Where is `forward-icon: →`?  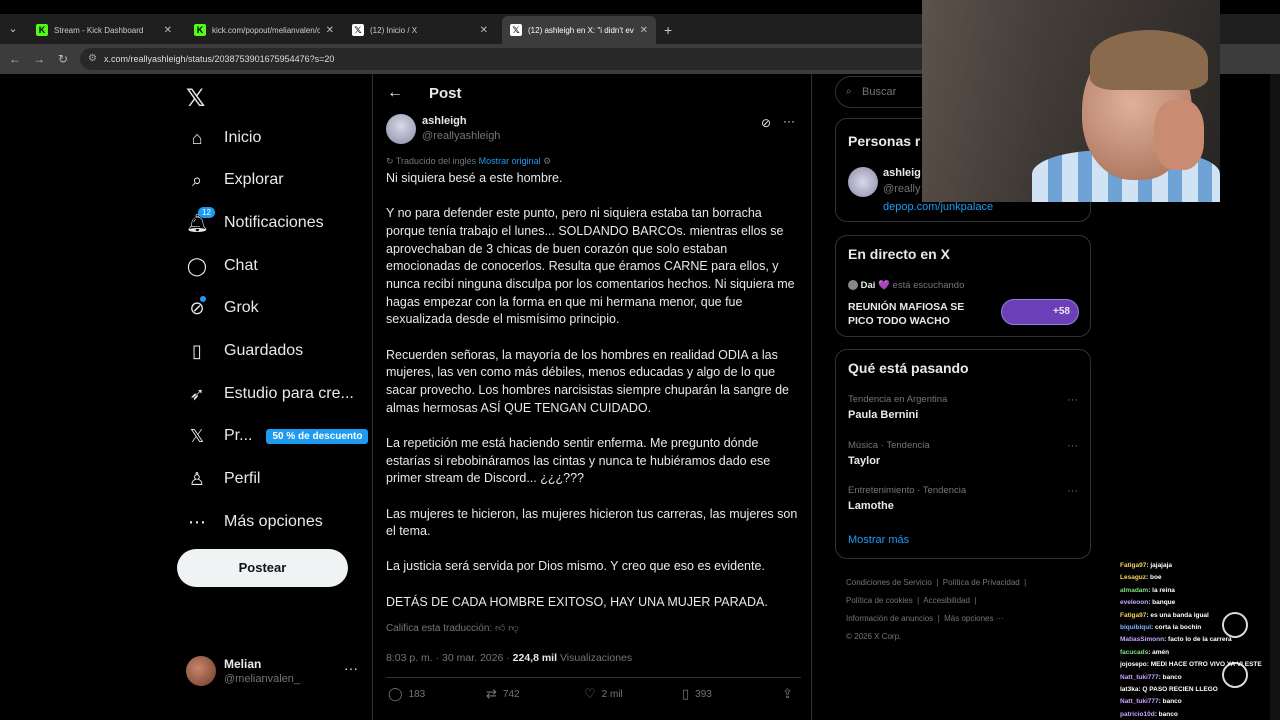
forward-icon: → is located at coordinates (39, 59).